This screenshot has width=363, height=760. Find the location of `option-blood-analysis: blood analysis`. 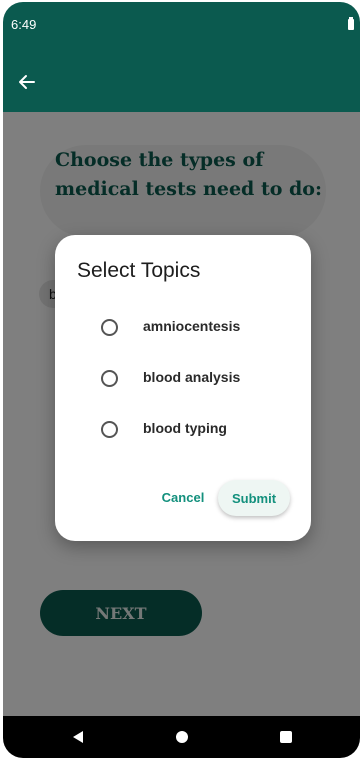

option-blood-analysis: blood analysis is located at coordinates (183, 379).